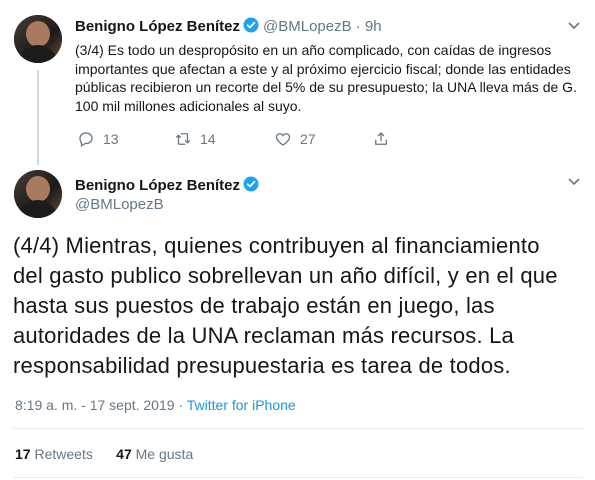 The width and height of the screenshot is (595, 480). What do you see at coordinates (98, 139) in the screenshot?
I see `reply-button: 13` at bounding box center [98, 139].